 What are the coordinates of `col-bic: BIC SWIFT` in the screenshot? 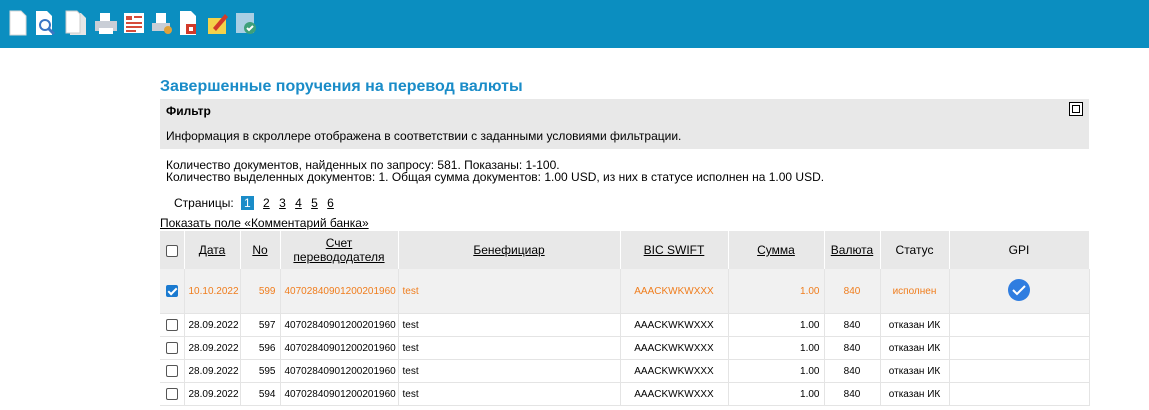 It's located at (674, 250).